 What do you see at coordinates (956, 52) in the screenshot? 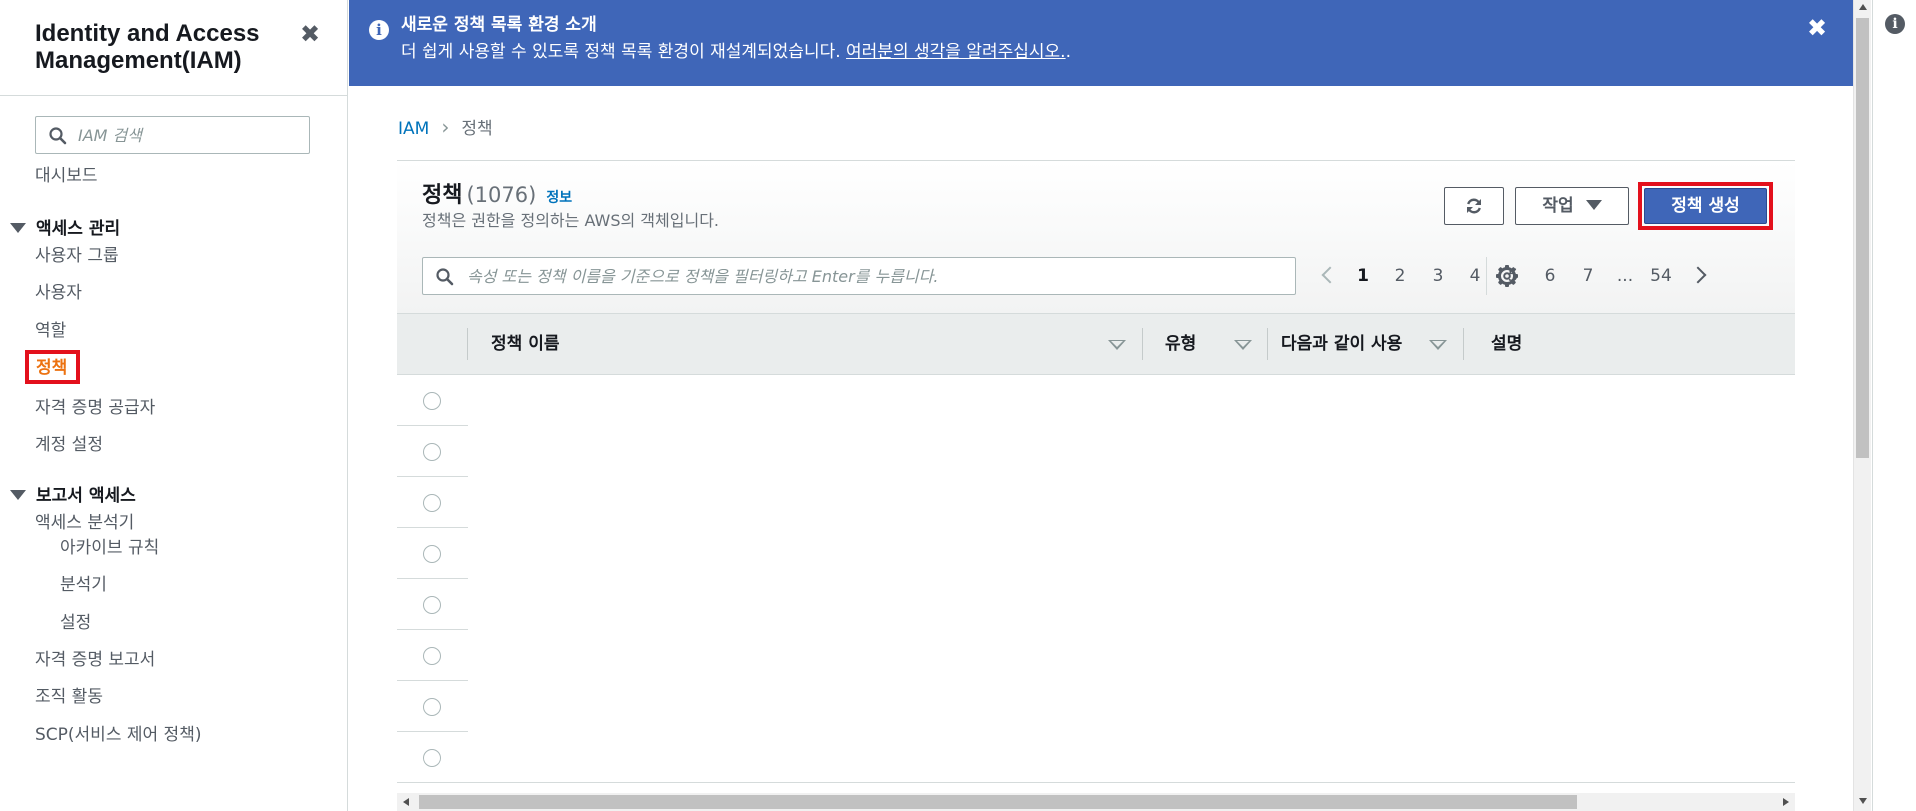
I see `feedback-link: 여러분의 생각을 알려주십시오.` at bounding box center [956, 52].